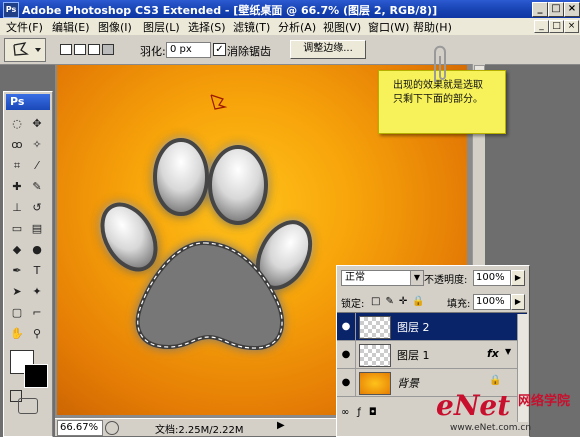 The width and height of the screenshot is (580, 437). What do you see at coordinates (353, 304) in the screenshot?
I see `lock-label: 锁定:` at bounding box center [353, 304].